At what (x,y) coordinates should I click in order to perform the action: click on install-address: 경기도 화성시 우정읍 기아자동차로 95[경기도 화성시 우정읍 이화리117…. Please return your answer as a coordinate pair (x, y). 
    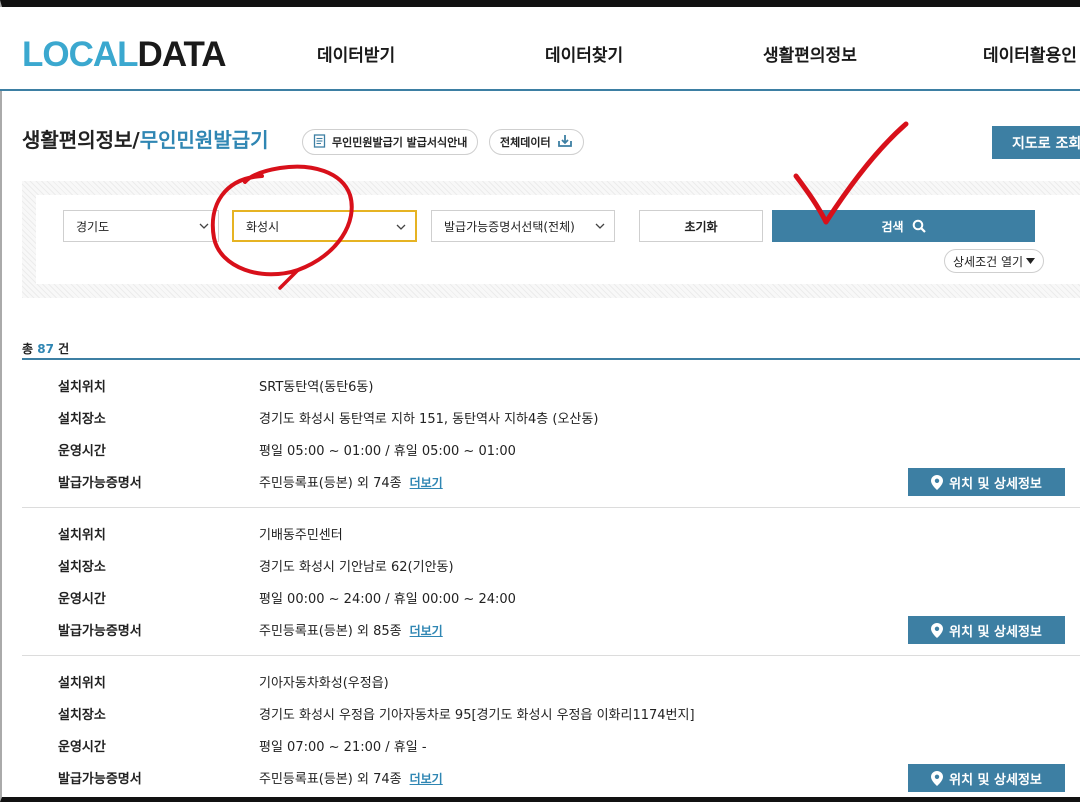
    Looking at the image, I should click on (477, 715).